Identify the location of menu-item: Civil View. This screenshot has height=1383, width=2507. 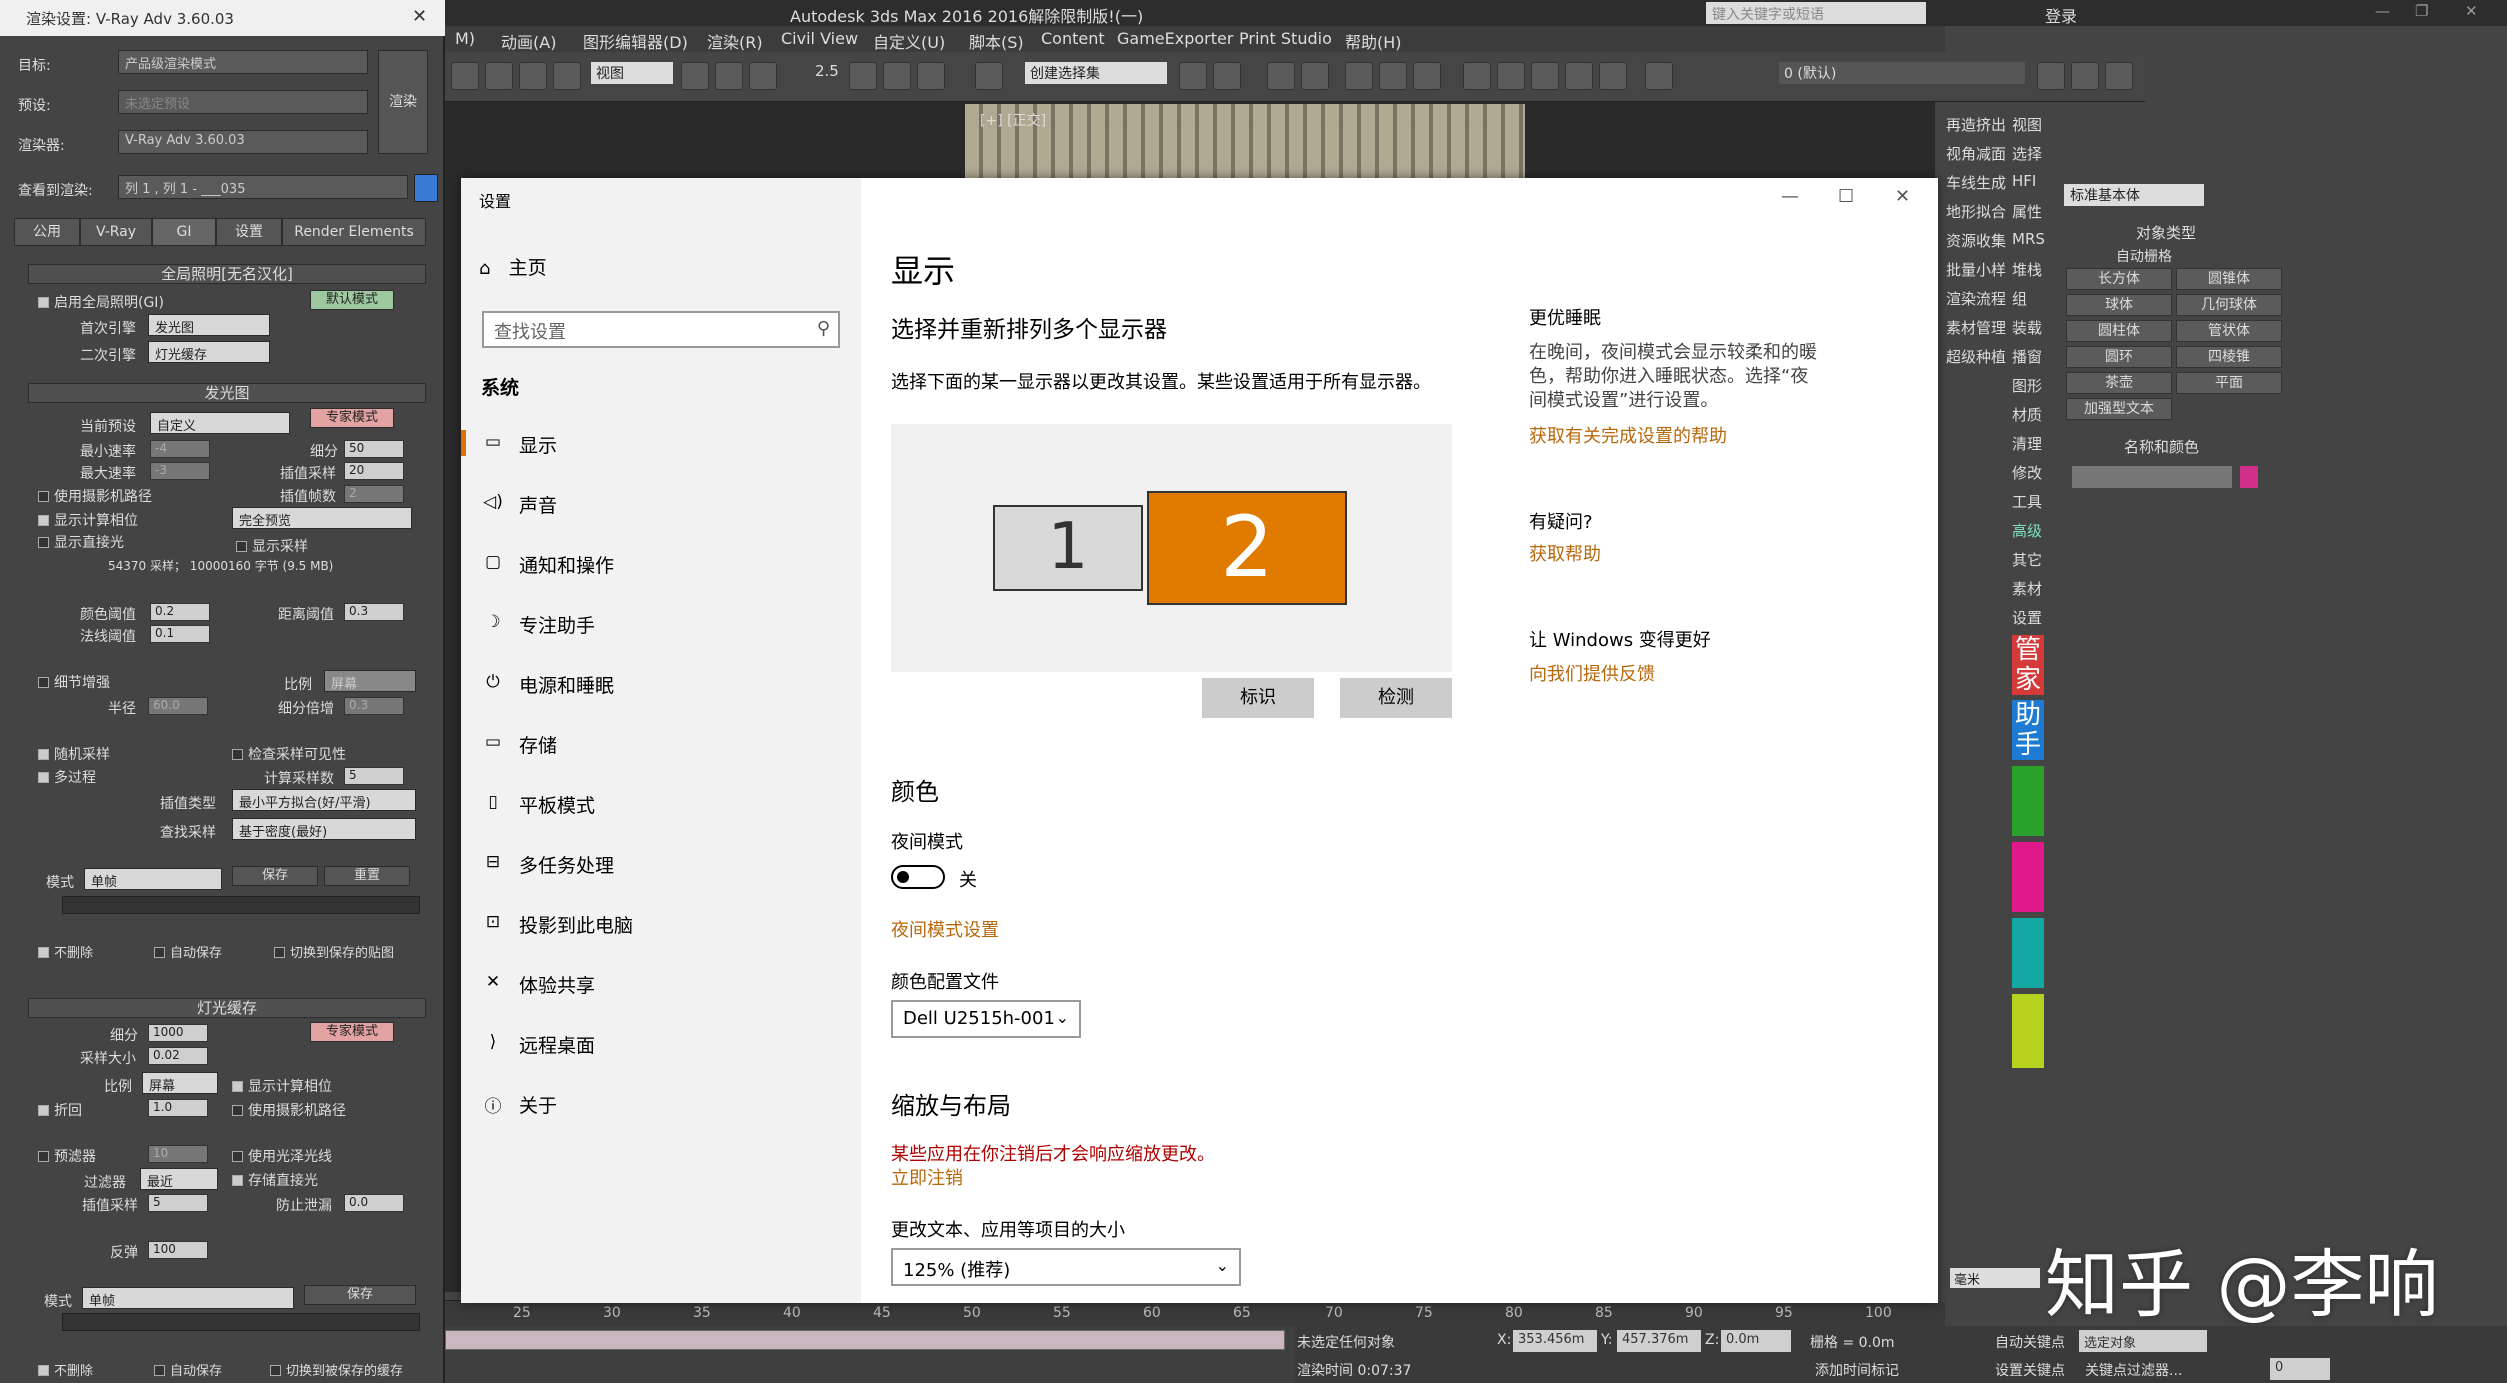
(819, 38).